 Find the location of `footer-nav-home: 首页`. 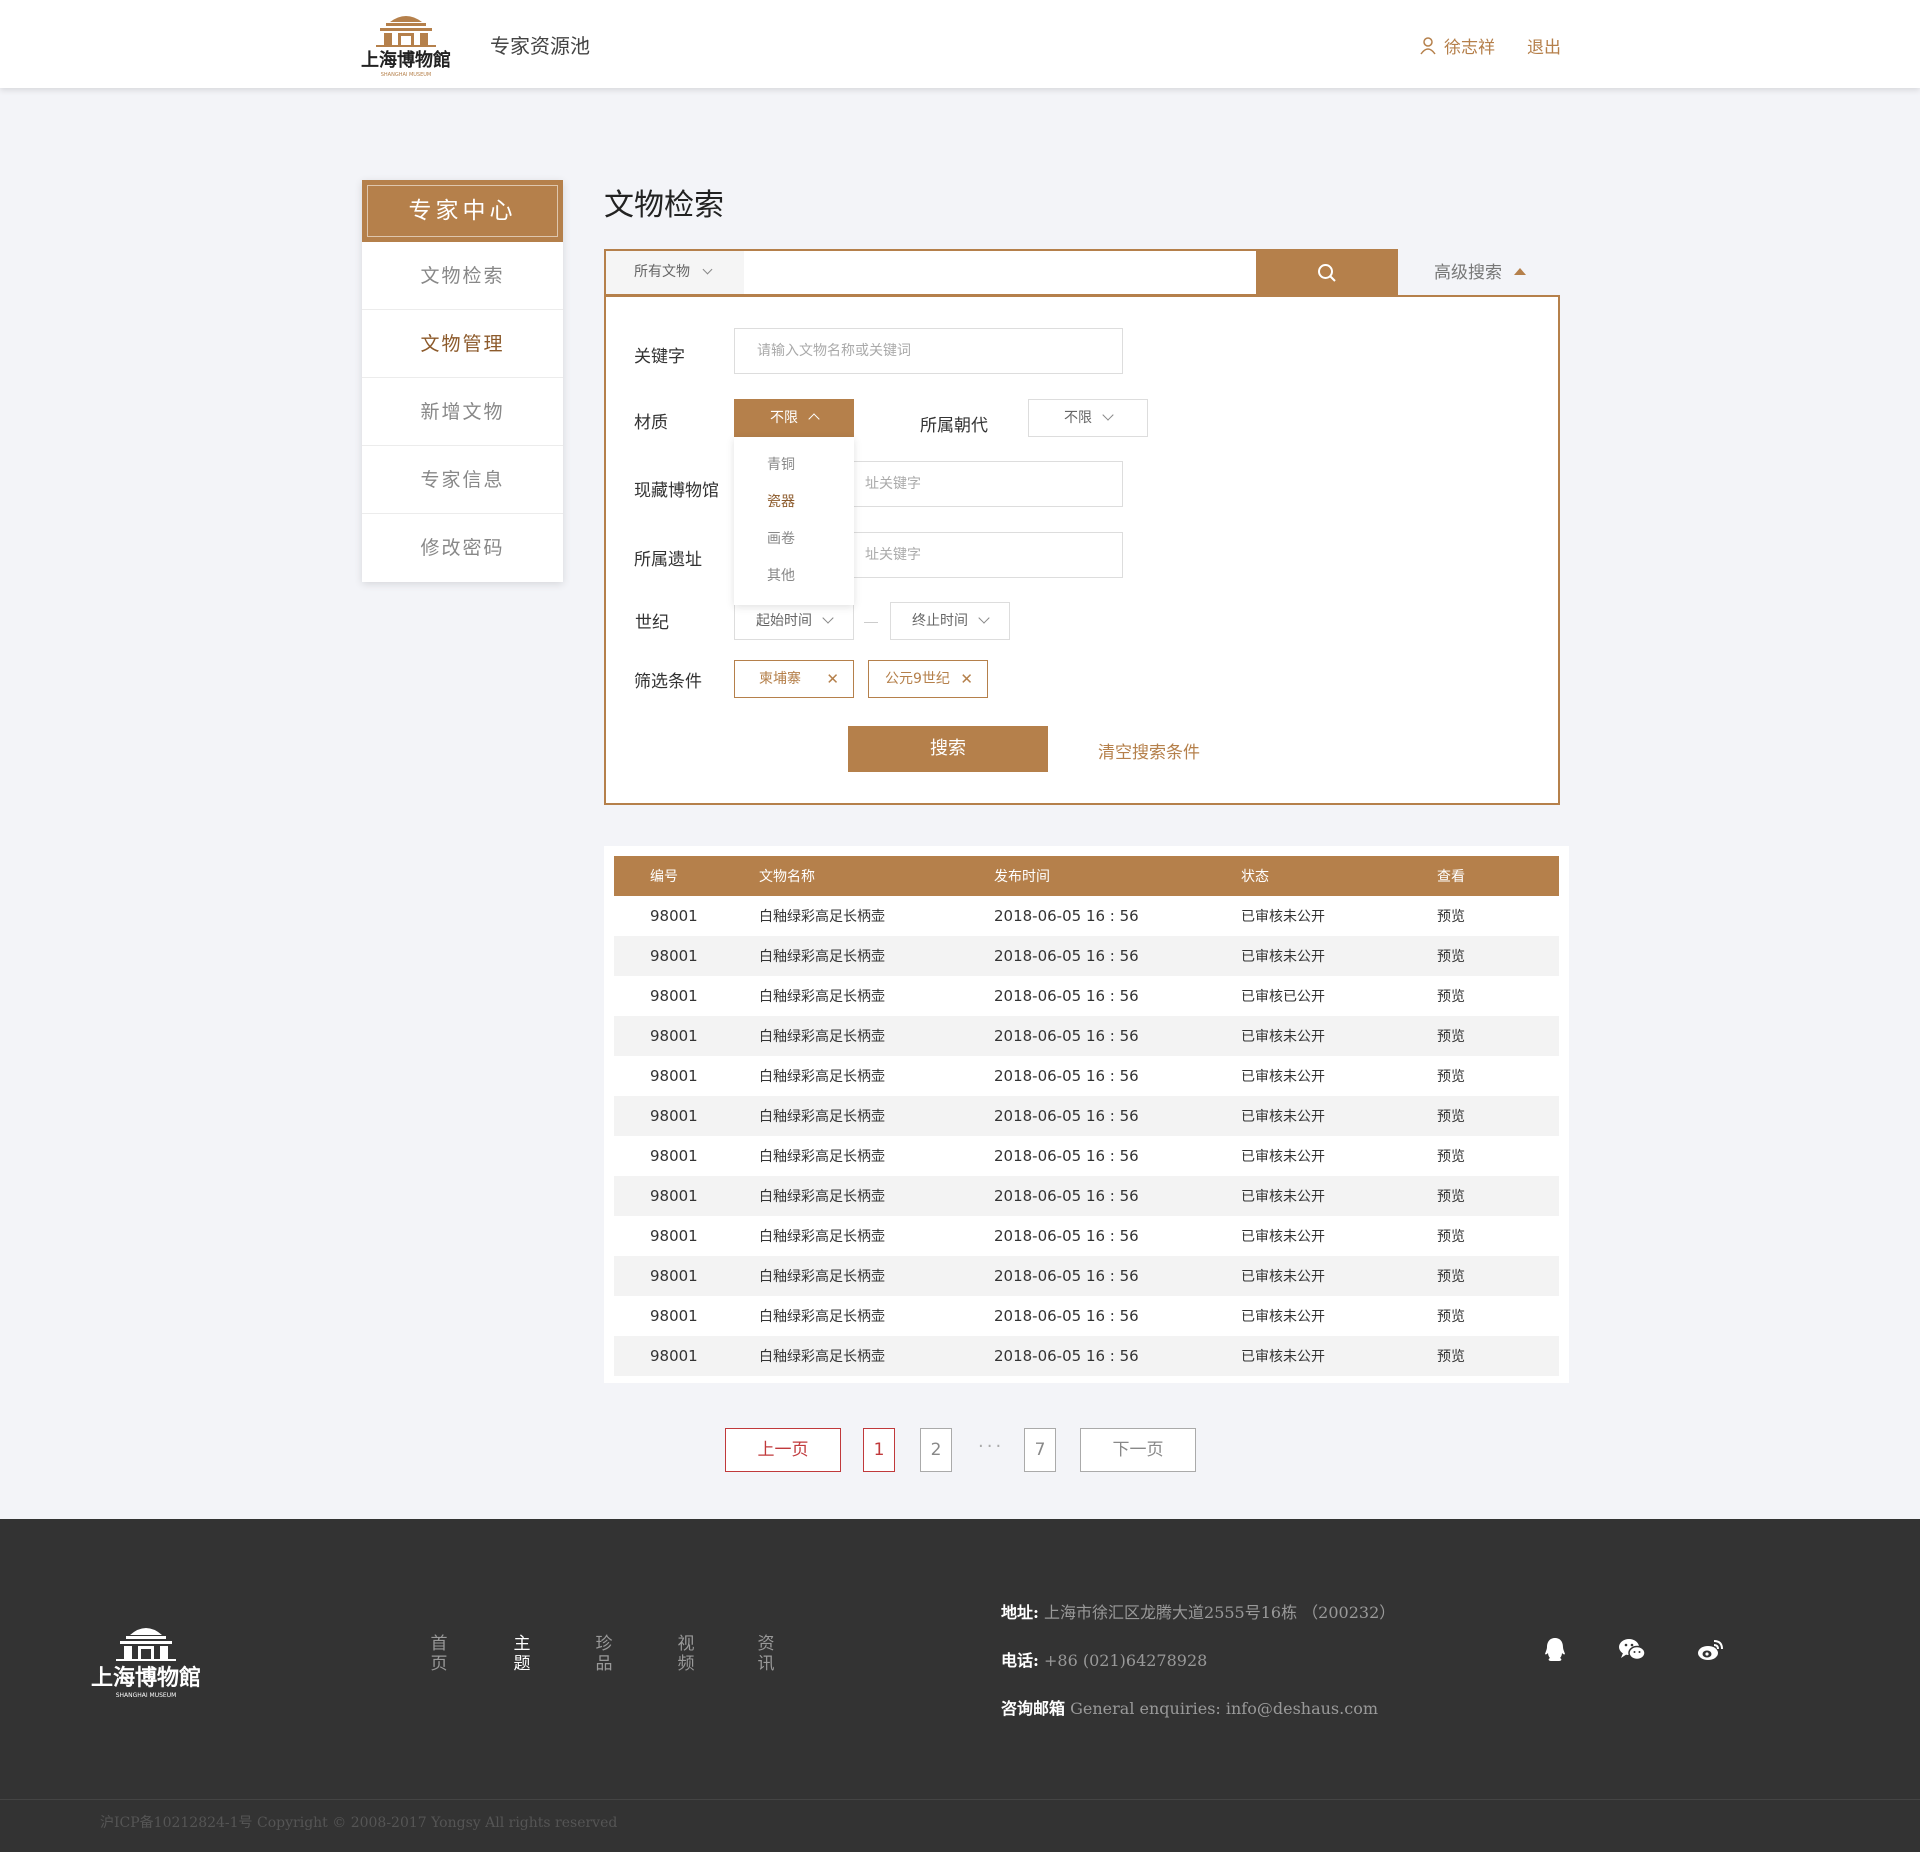

footer-nav-home: 首页 is located at coordinates (439, 1654).